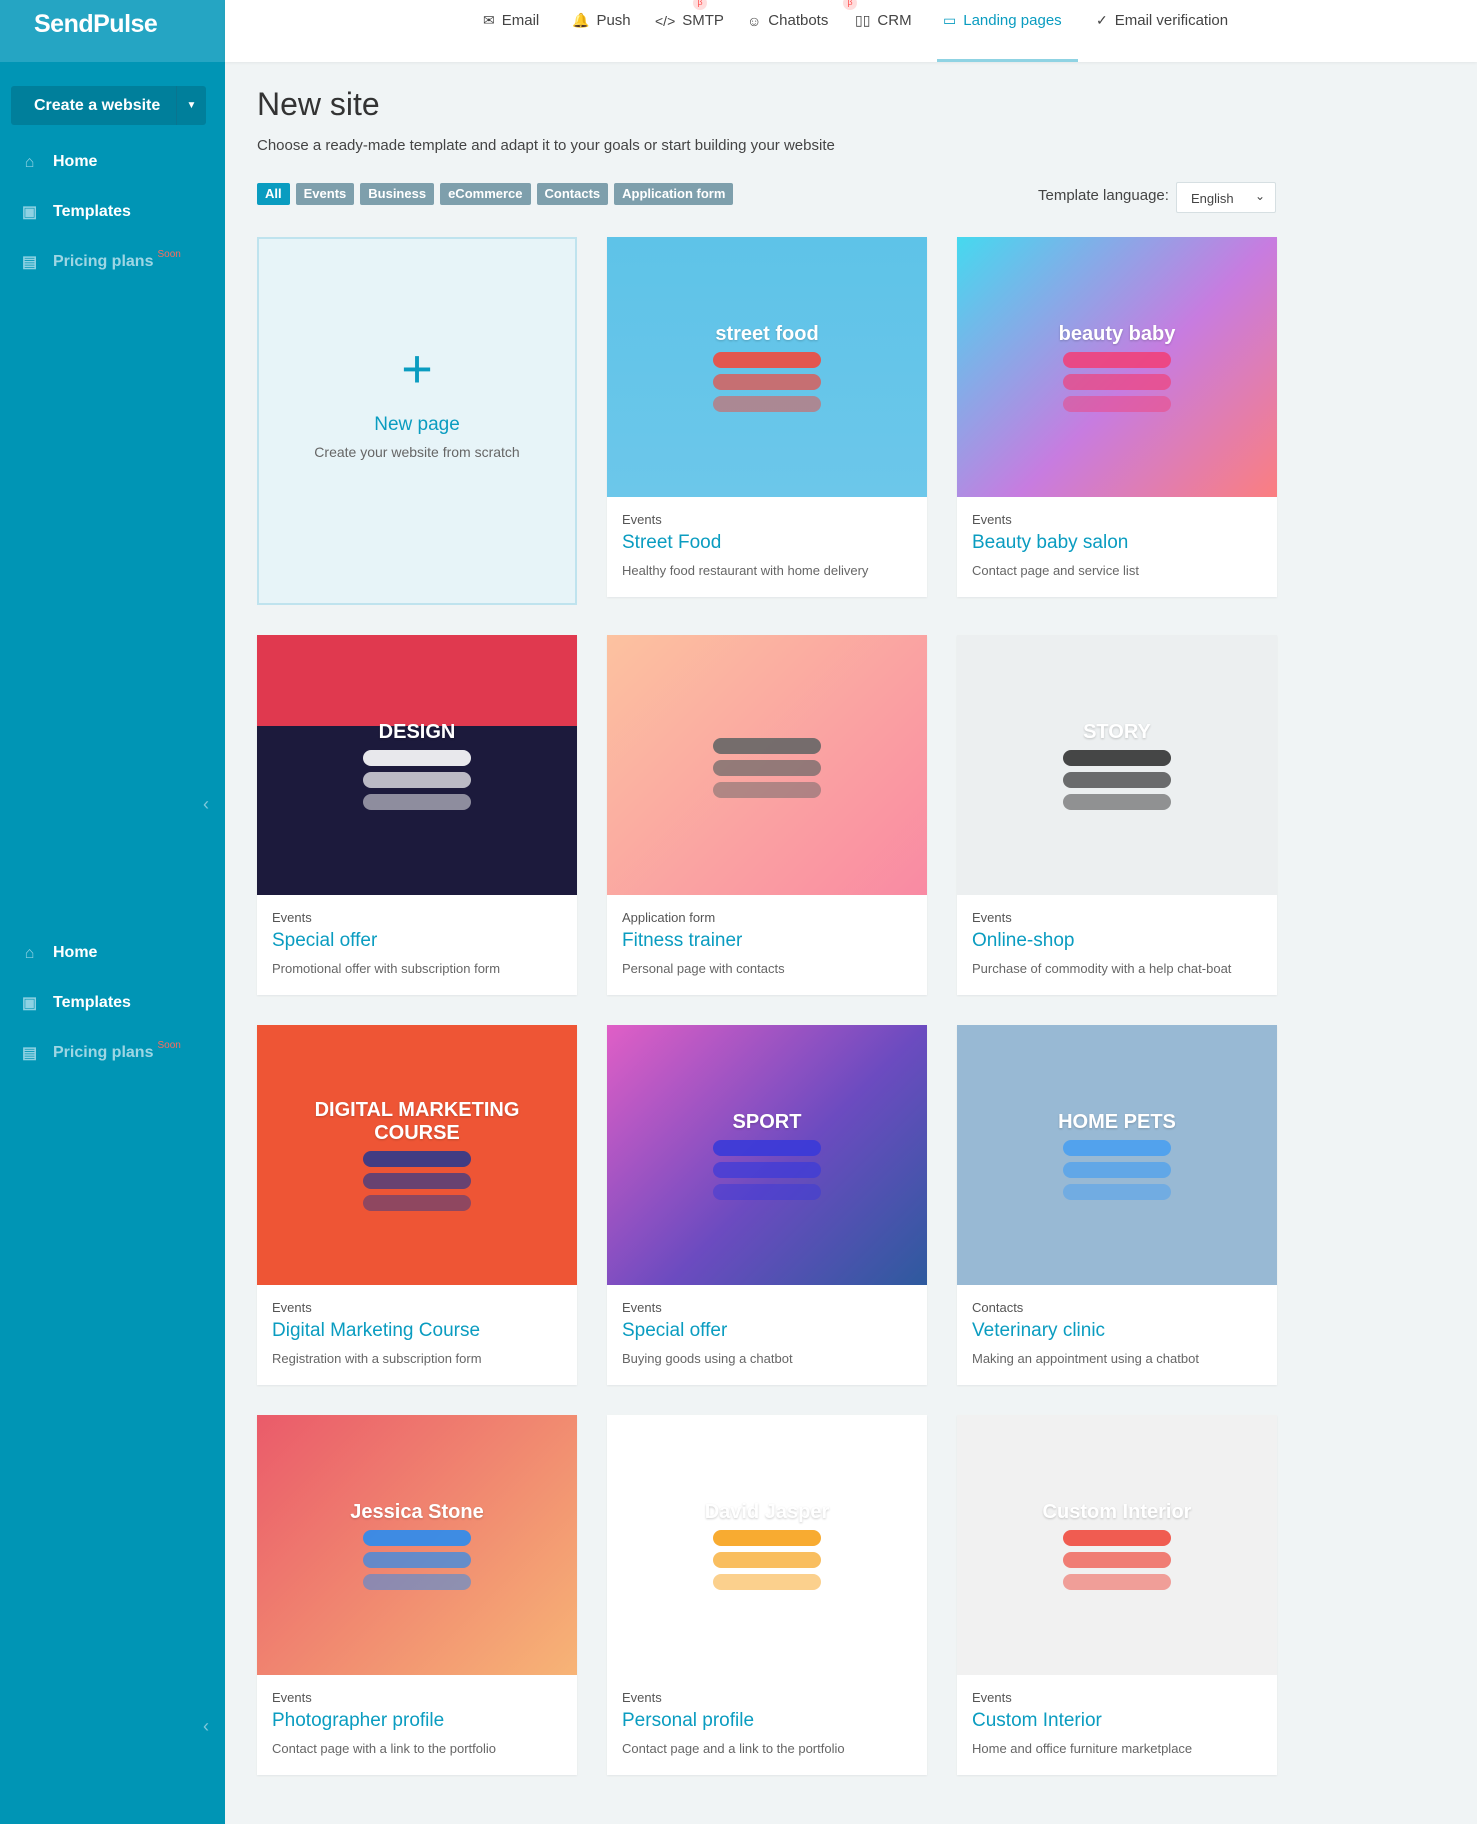 The image size is (1477, 1824). What do you see at coordinates (703, 20) in the screenshot?
I see `tab-label: SMTP` at bounding box center [703, 20].